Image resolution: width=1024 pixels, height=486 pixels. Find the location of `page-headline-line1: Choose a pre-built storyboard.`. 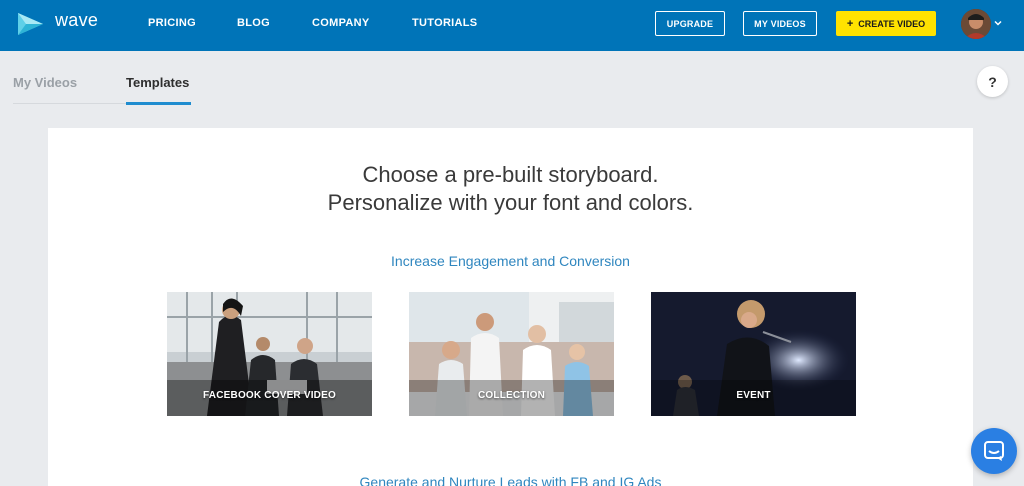

page-headline-line1: Choose a pre-built storyboard. is located at coordinates (510, 174).